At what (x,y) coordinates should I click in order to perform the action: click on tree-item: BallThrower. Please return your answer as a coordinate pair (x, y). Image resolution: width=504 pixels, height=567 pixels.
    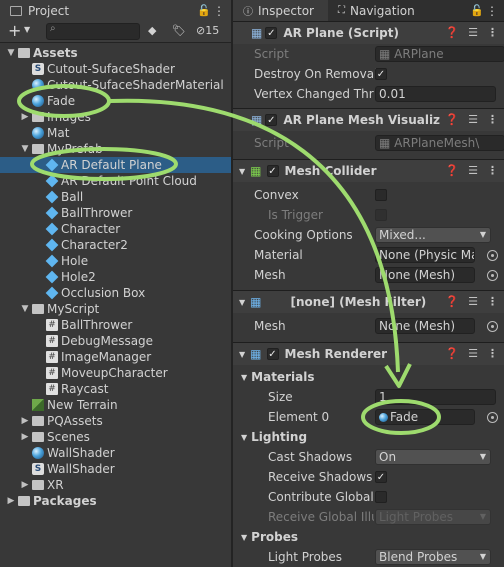
    Looking at the image, I should click on (115, 213).